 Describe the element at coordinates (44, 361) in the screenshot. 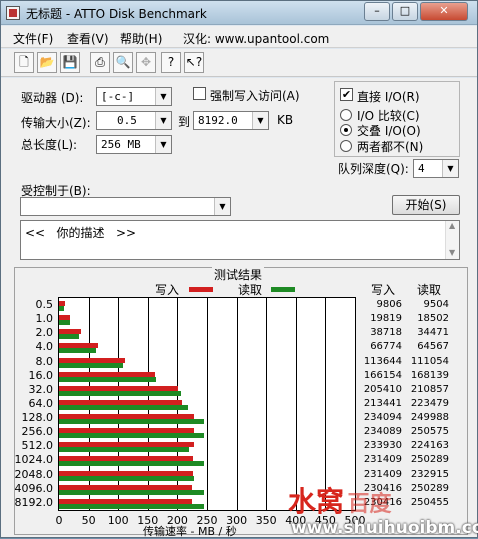

I see `category-label: 8.0` at that location.